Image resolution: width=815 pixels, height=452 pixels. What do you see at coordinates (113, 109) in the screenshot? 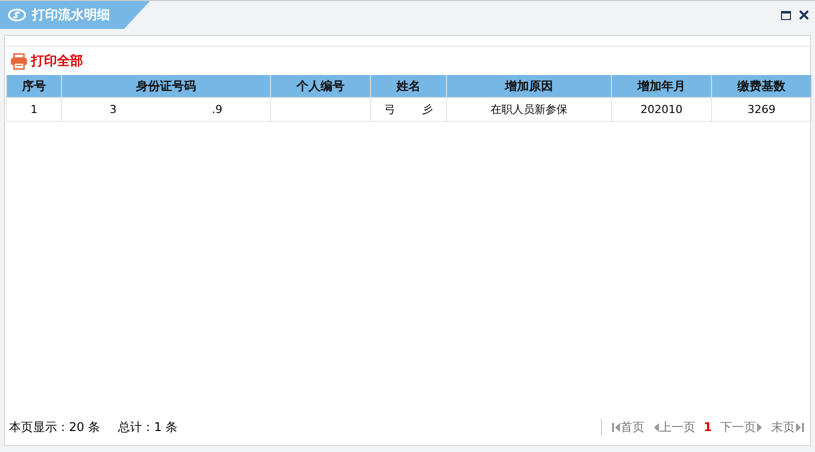
I see `cell-text: 3` at bounding box center [113, 109].